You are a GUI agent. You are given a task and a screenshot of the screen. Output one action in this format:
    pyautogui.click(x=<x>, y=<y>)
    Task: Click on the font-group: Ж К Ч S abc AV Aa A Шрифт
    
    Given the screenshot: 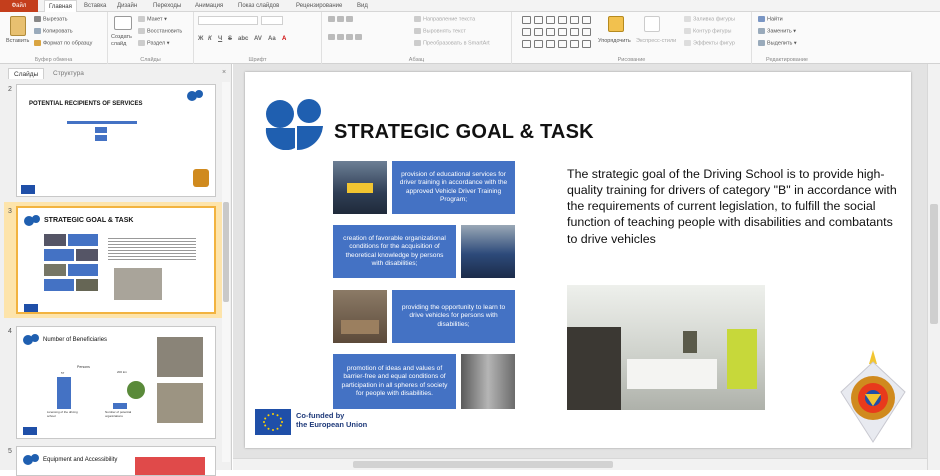 What is the action you would take?
    pyautogui.click(x=258, y=38)
    